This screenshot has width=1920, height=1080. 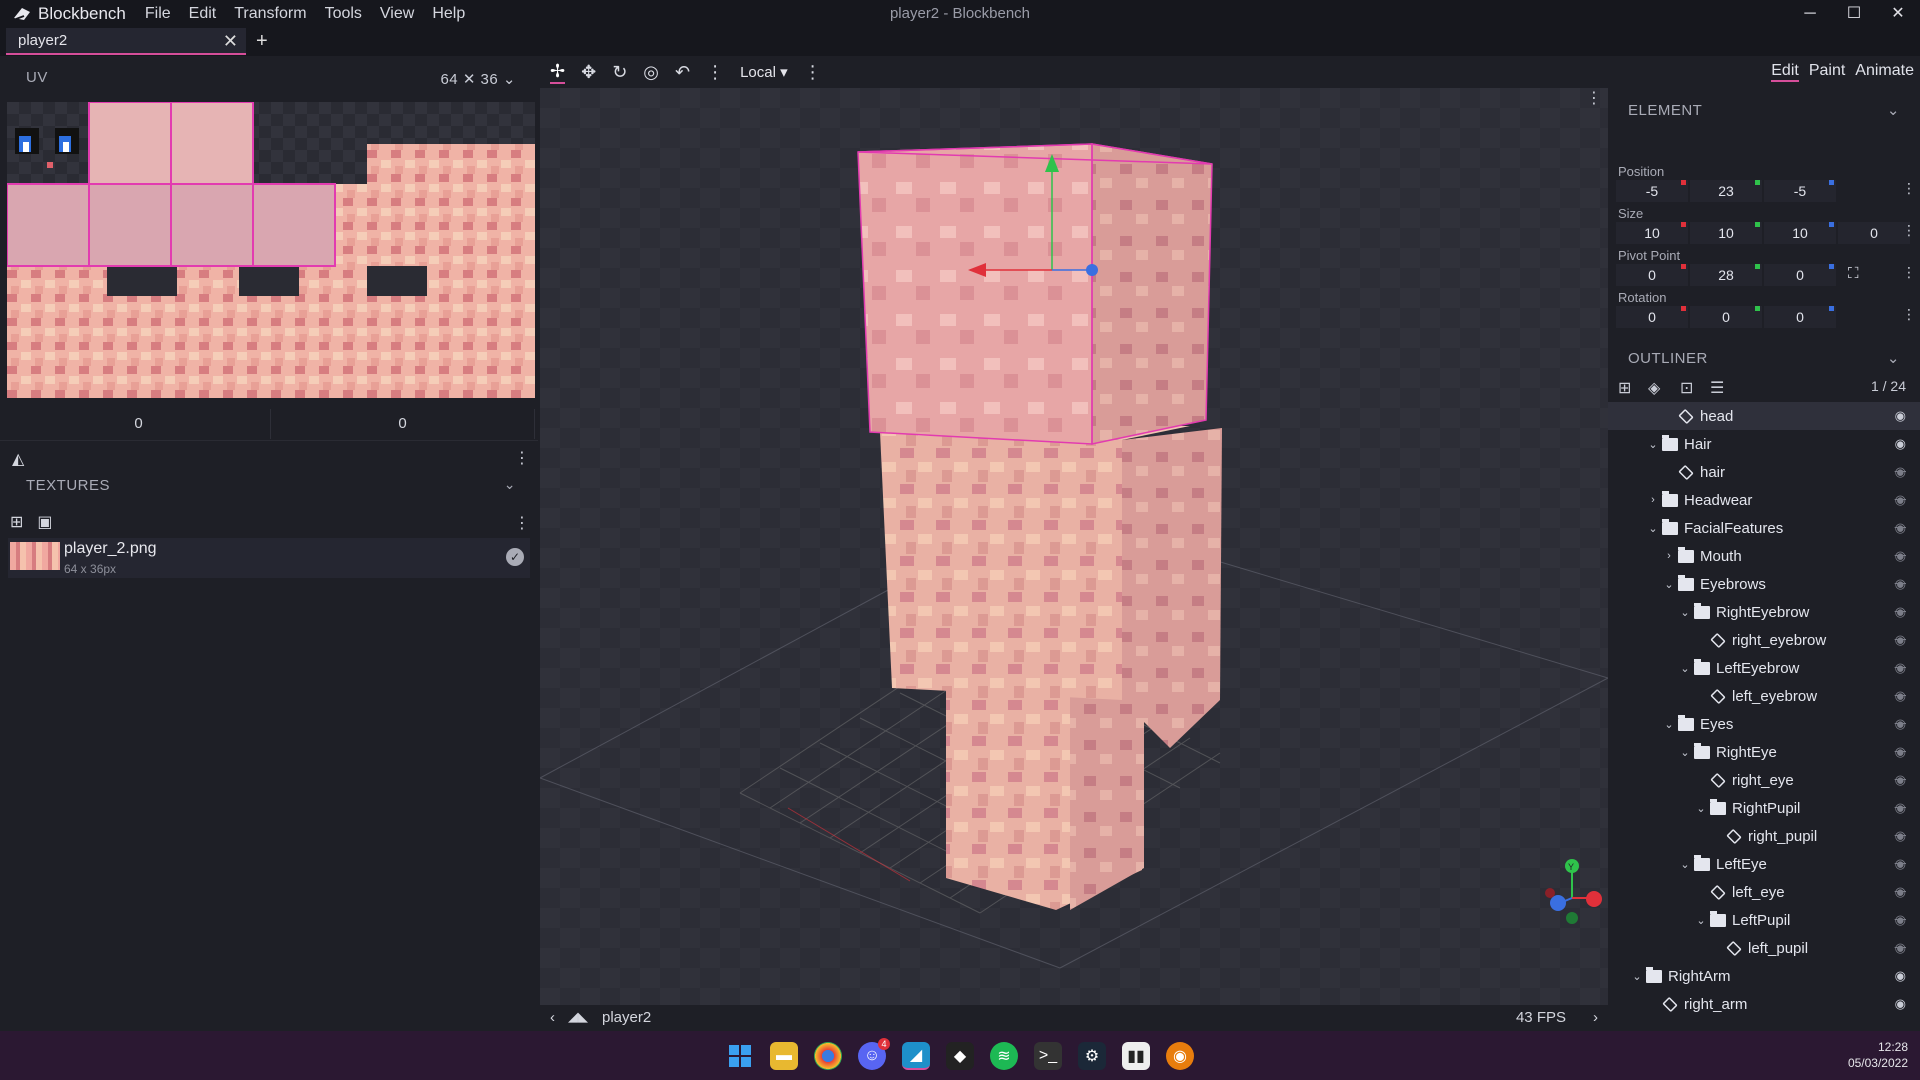 What do you see at coordinates (1594, 98) in the screenshot?
I see `viewport-more-icon: ⋮` at bounding box center [1594, 98].